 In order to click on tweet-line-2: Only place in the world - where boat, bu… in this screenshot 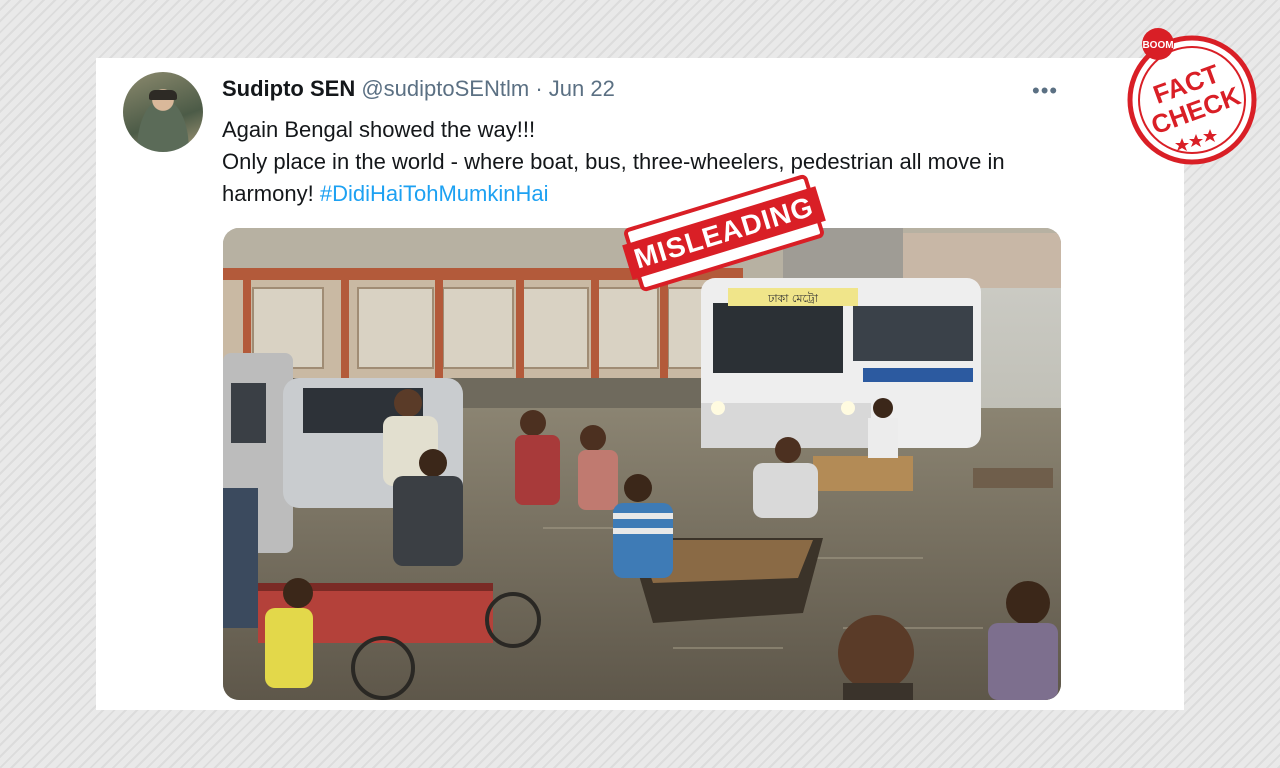, I will do `click(632, 178)`.